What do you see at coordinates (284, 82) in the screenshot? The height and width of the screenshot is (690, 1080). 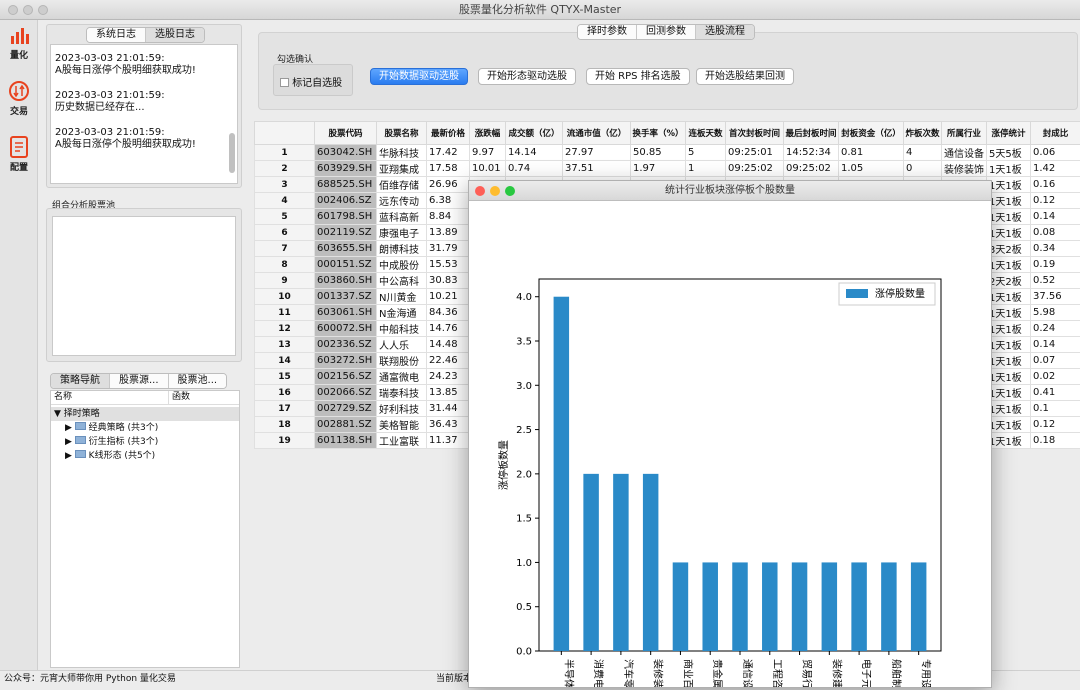 I see `checkbox-box` at bounding box center [284, 82].